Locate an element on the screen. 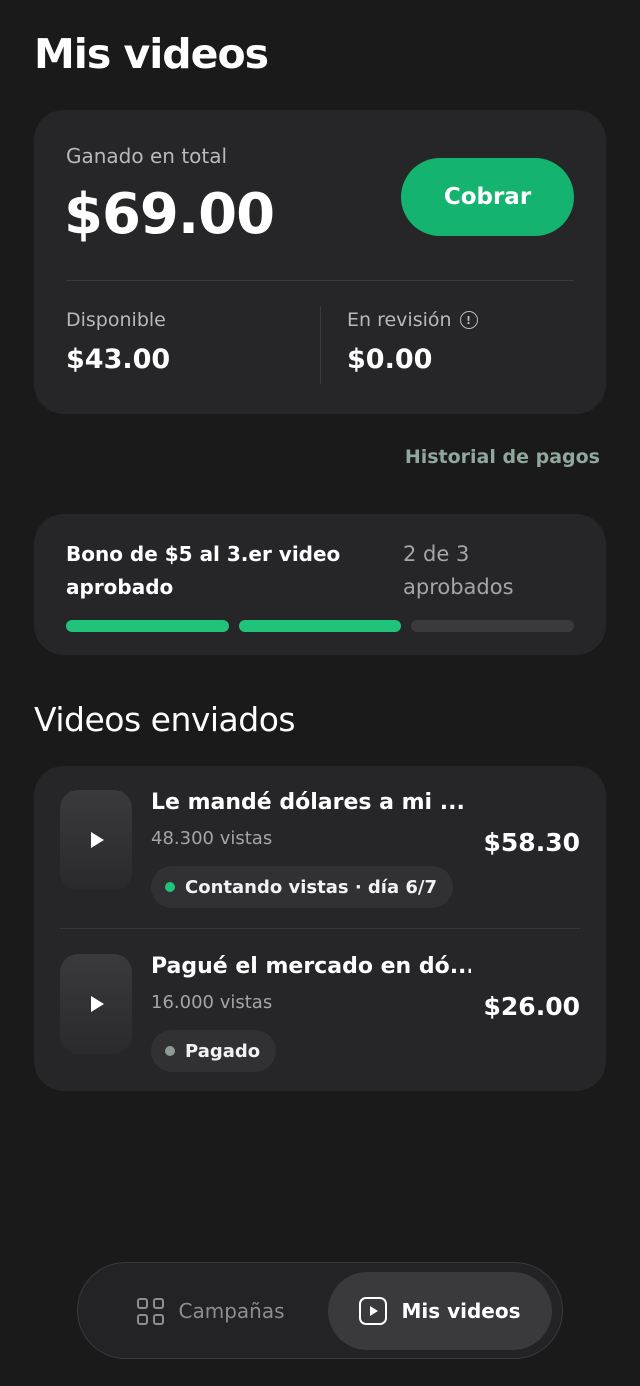  in-review-amount: $0.00 is located at coordinates (390, 359).